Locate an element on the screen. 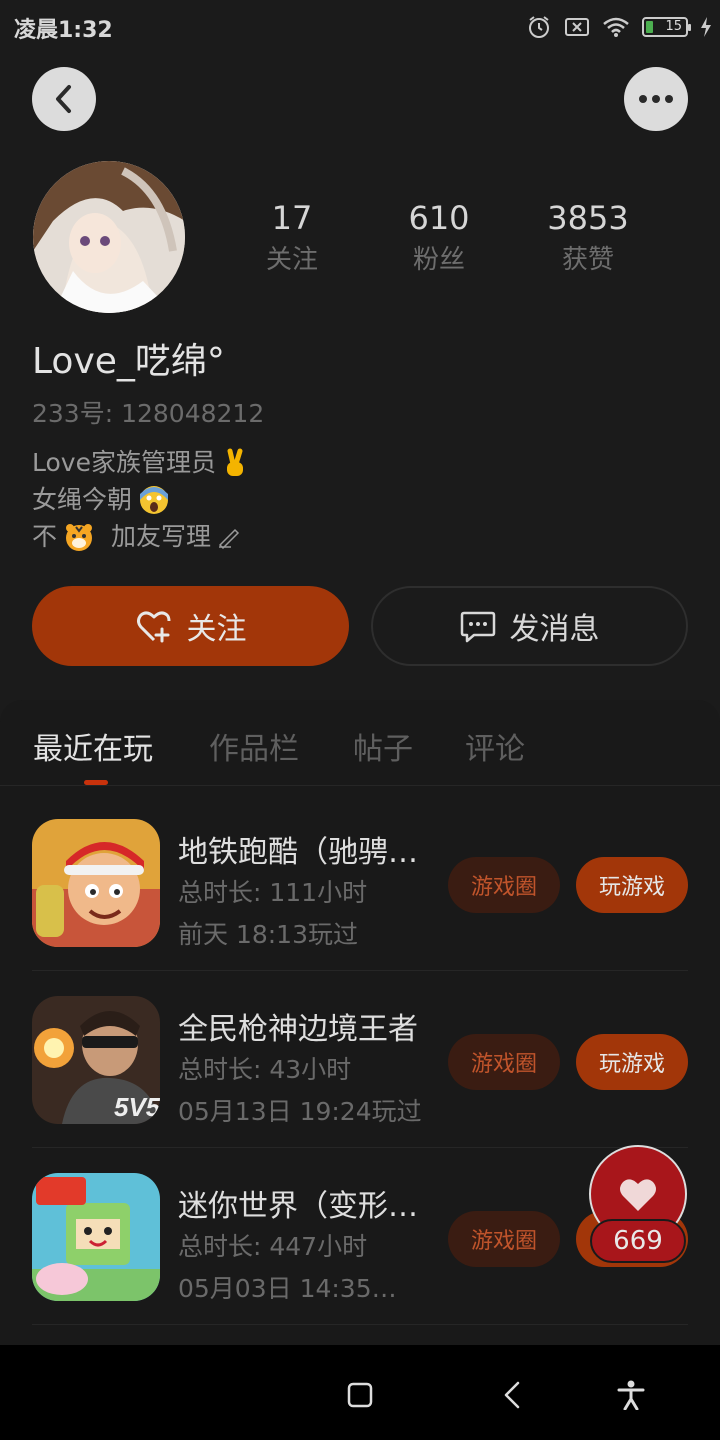 The width and height of the screenshot is (720, 1440). more-dots-icon is located at coordinates (656, 99).